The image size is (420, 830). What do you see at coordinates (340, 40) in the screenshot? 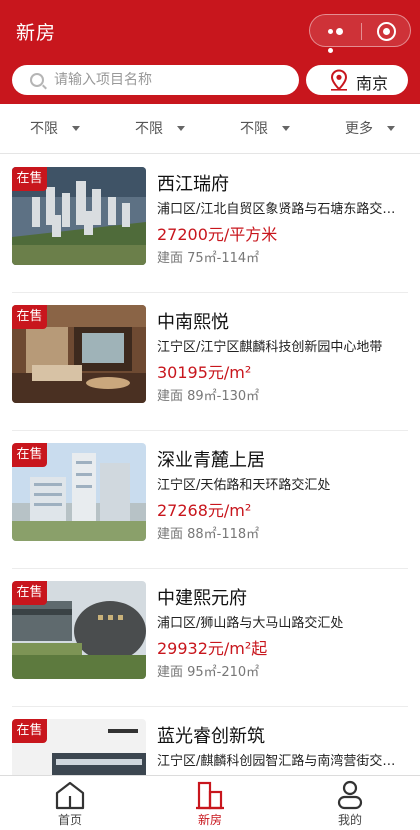
I see `more-menu-icon` at bounding box center [340, 40].